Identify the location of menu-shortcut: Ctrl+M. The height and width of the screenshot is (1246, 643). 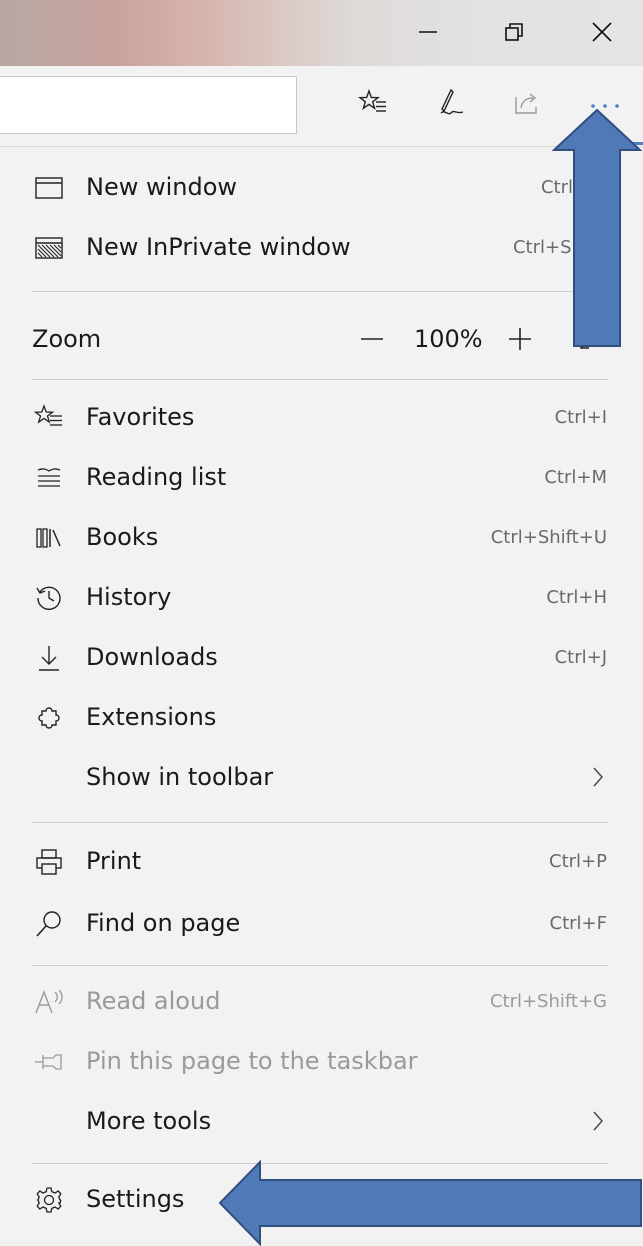
(575, 477).